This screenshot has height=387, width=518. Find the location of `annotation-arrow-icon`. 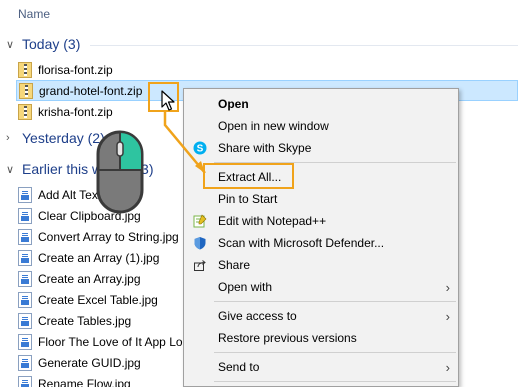

annotation-arrow-icon is located at coordinates (184, 143).